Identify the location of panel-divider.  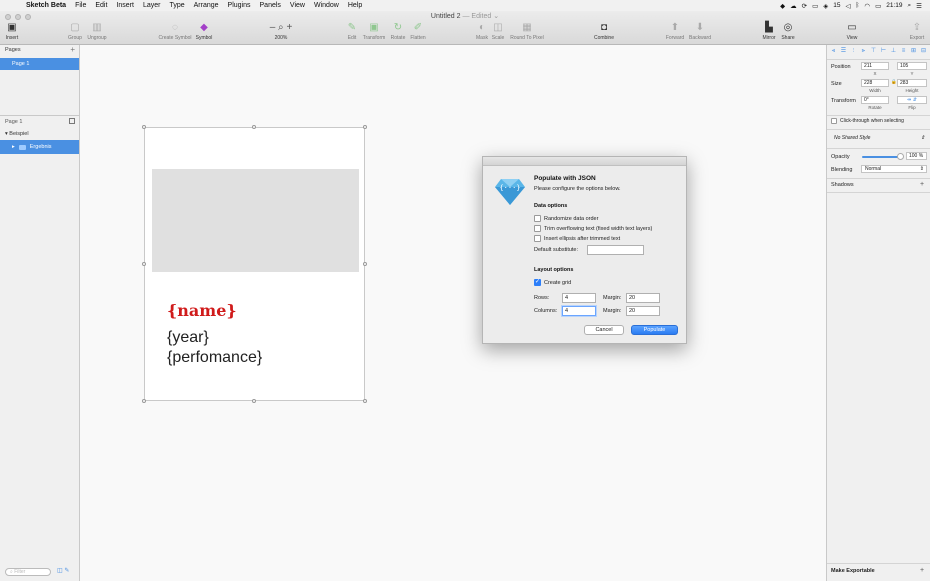
(39, 115).